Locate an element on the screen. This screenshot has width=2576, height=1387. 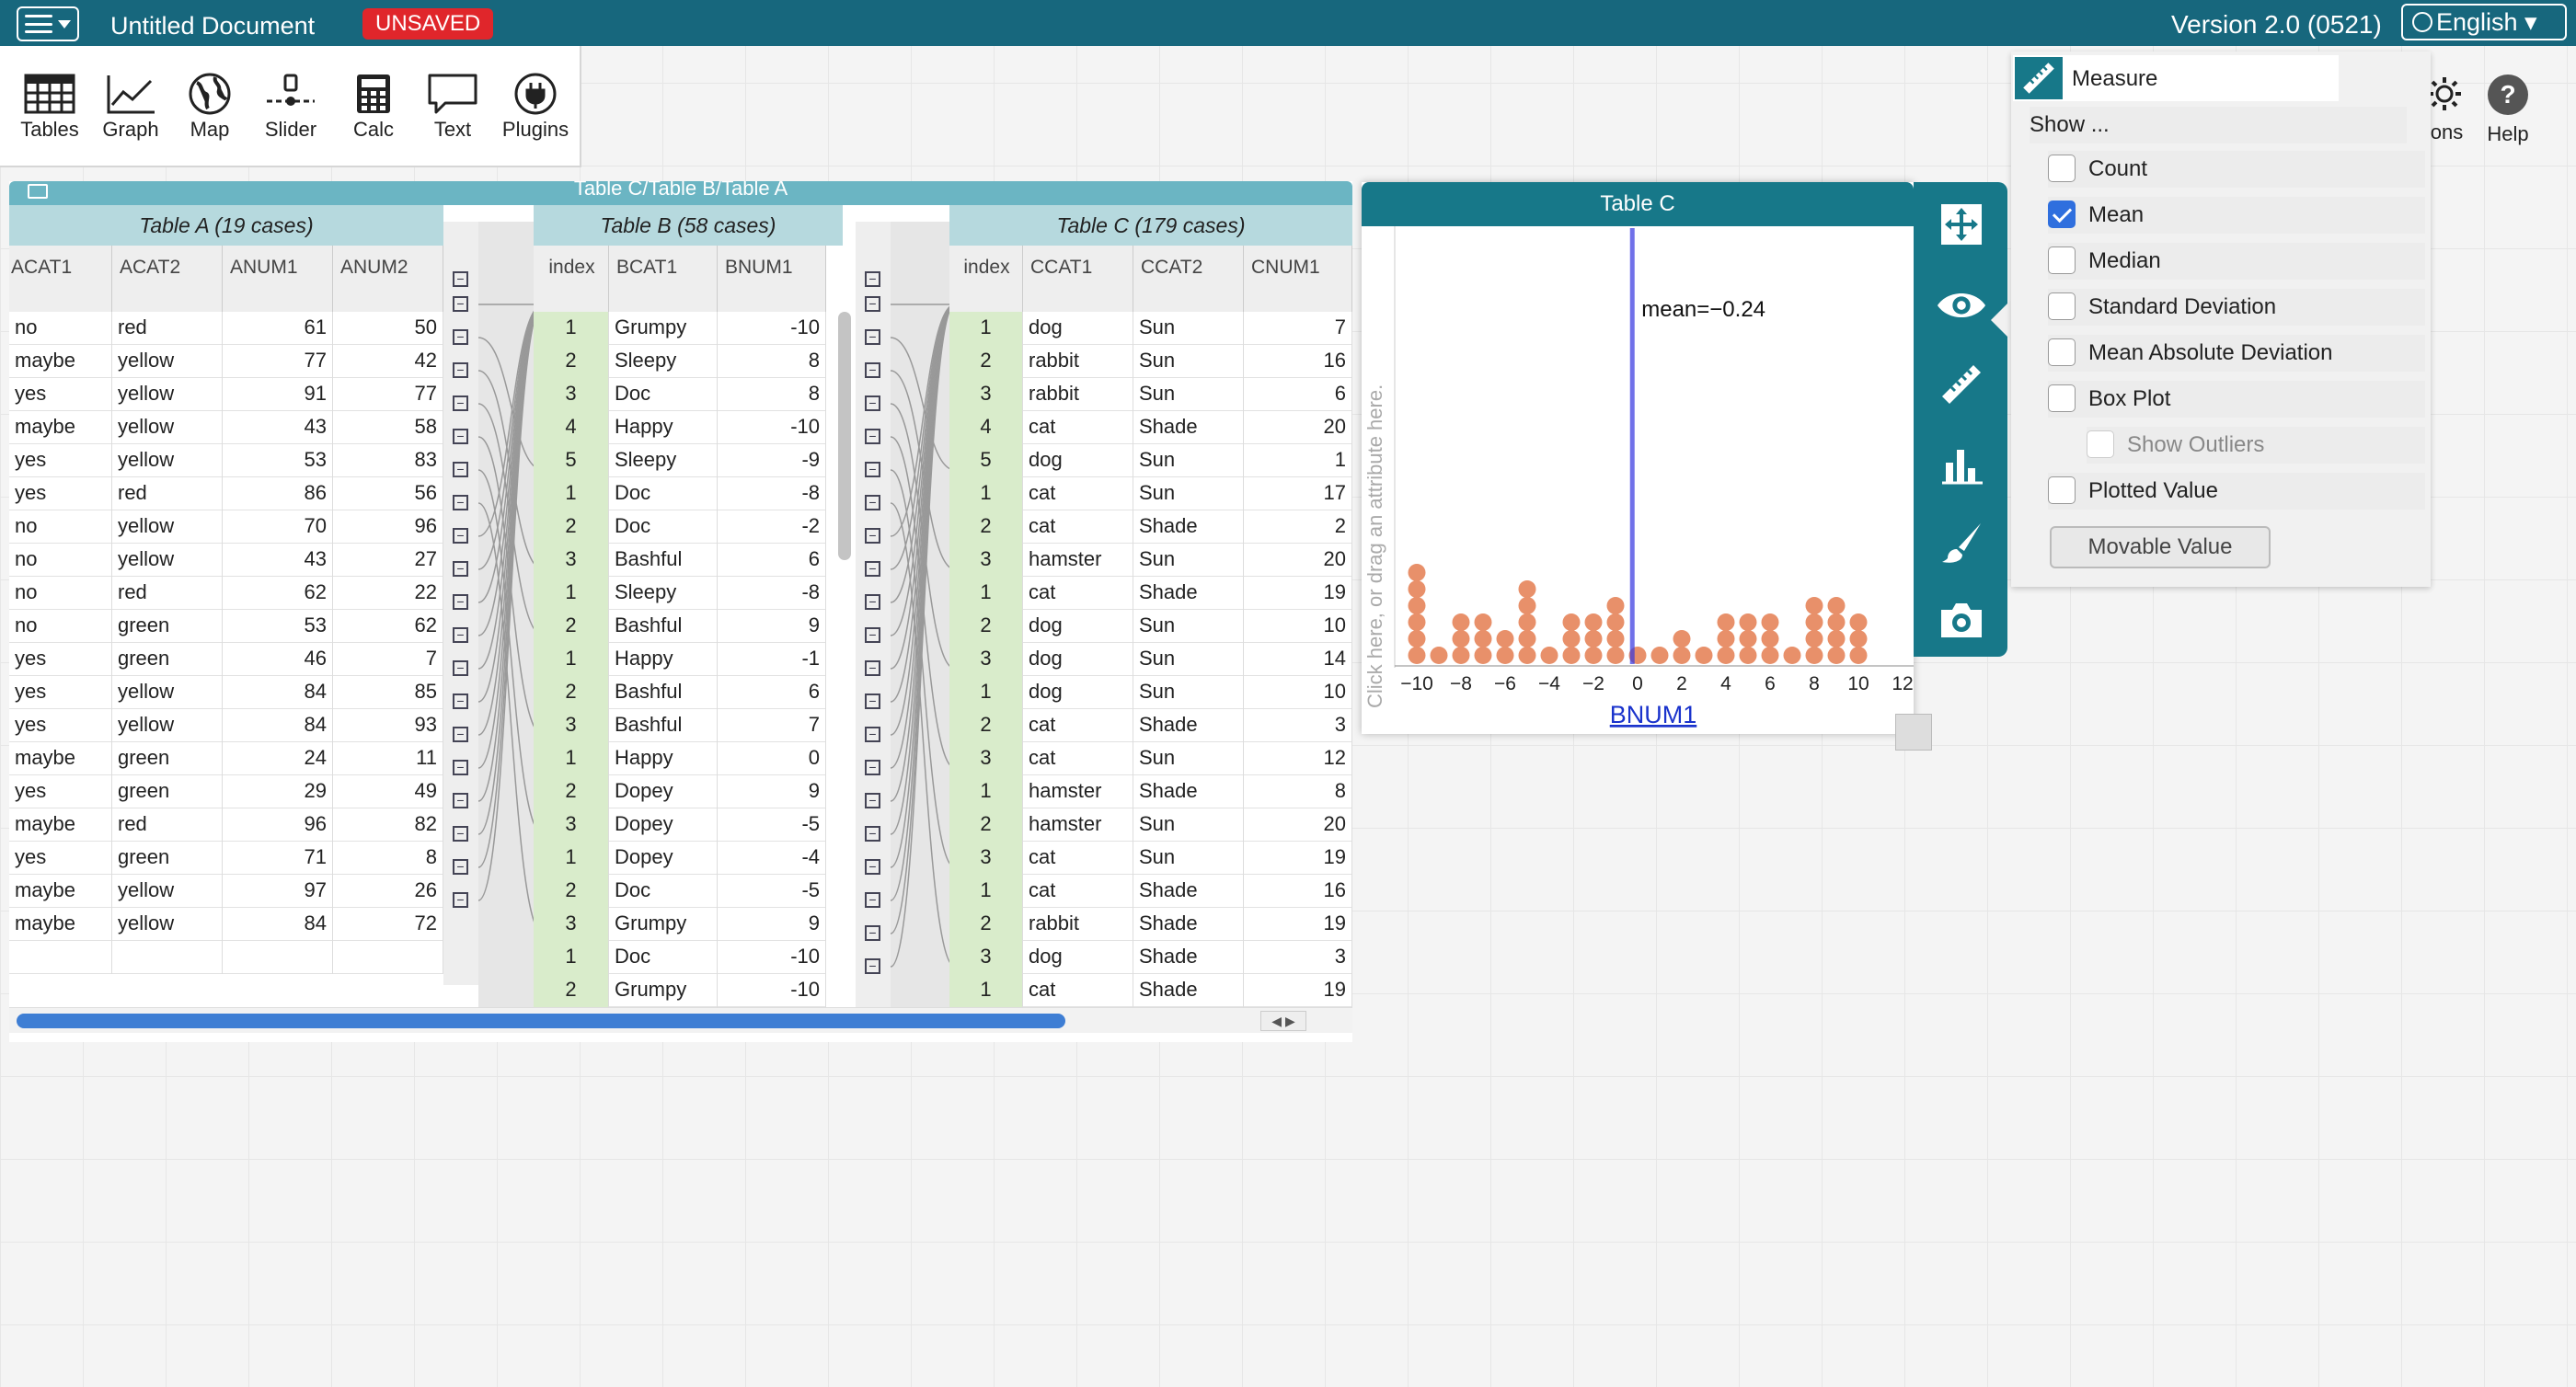
table-cell: 19 is located at coordinates (1298, 990).